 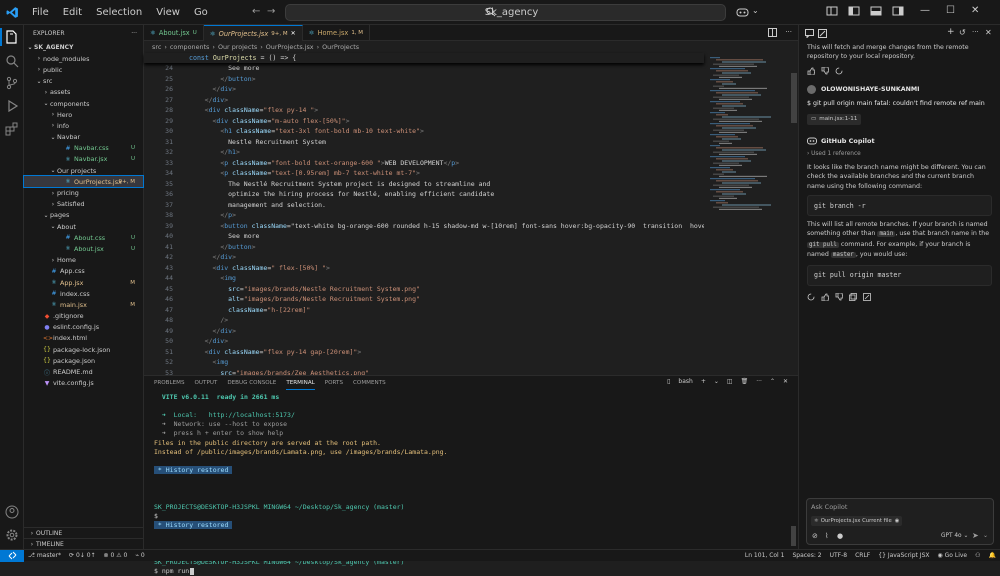 What do you see at coordinates (83, 182) in the screenshot?
I see `file-item: ⚛ OurProjects.jsx 9+, M` at bounding box center [83, 182].